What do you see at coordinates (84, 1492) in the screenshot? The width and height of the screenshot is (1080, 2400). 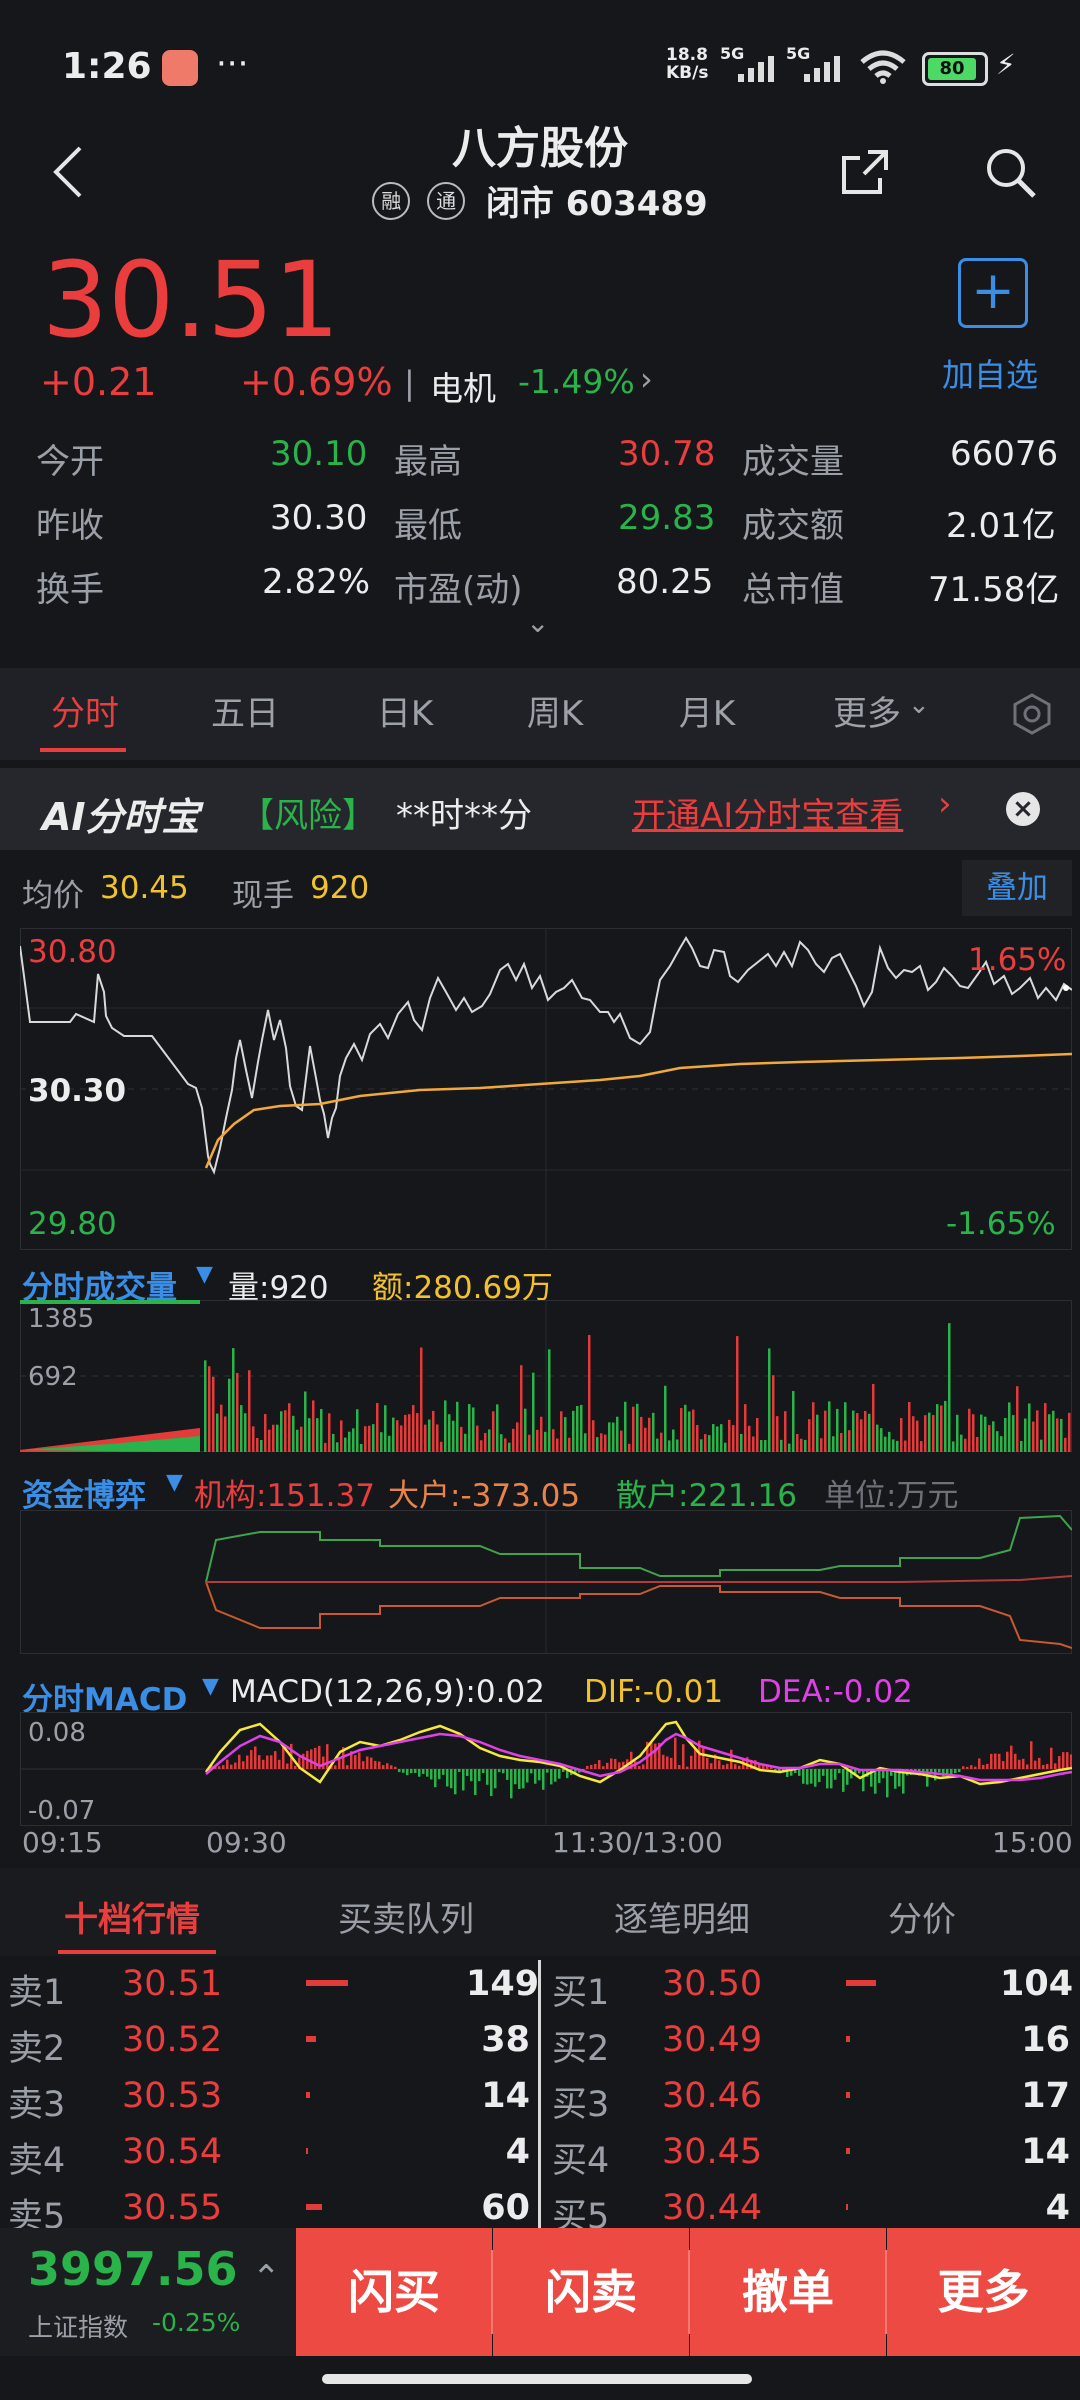 I see `fund-panel-title: 资金博弈` at bounding box center [84, 1492].